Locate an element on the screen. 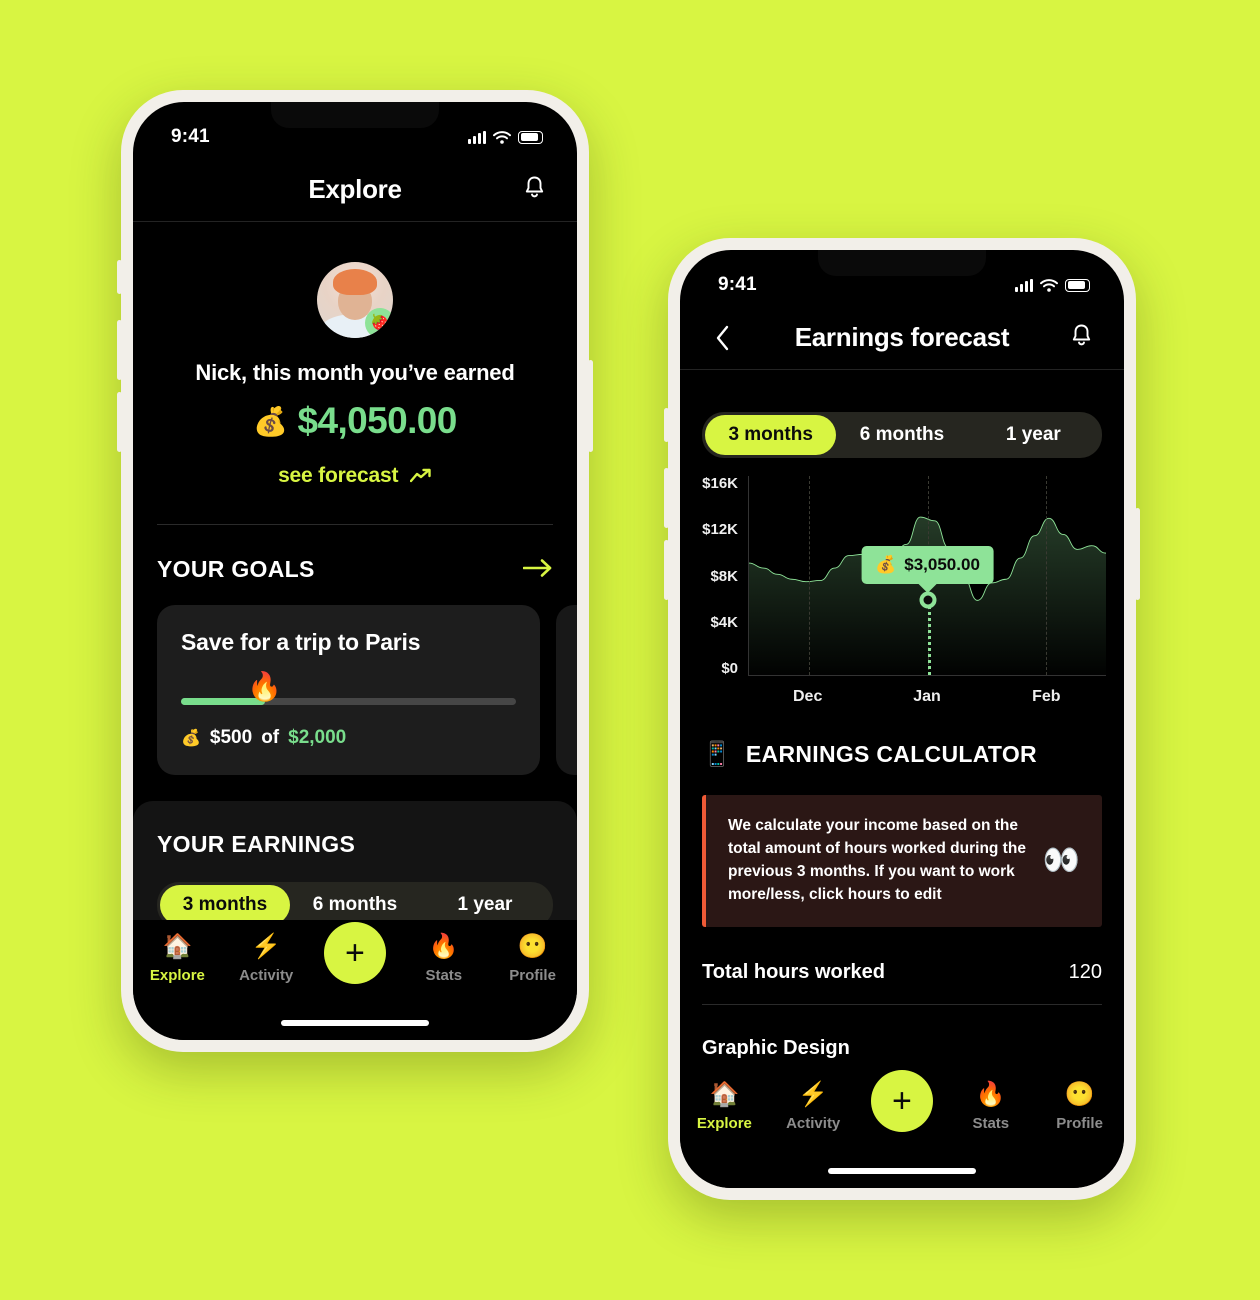 This screenshot has height=1300, width=1260. page-title: Explore is located at coordinates (355, 189).